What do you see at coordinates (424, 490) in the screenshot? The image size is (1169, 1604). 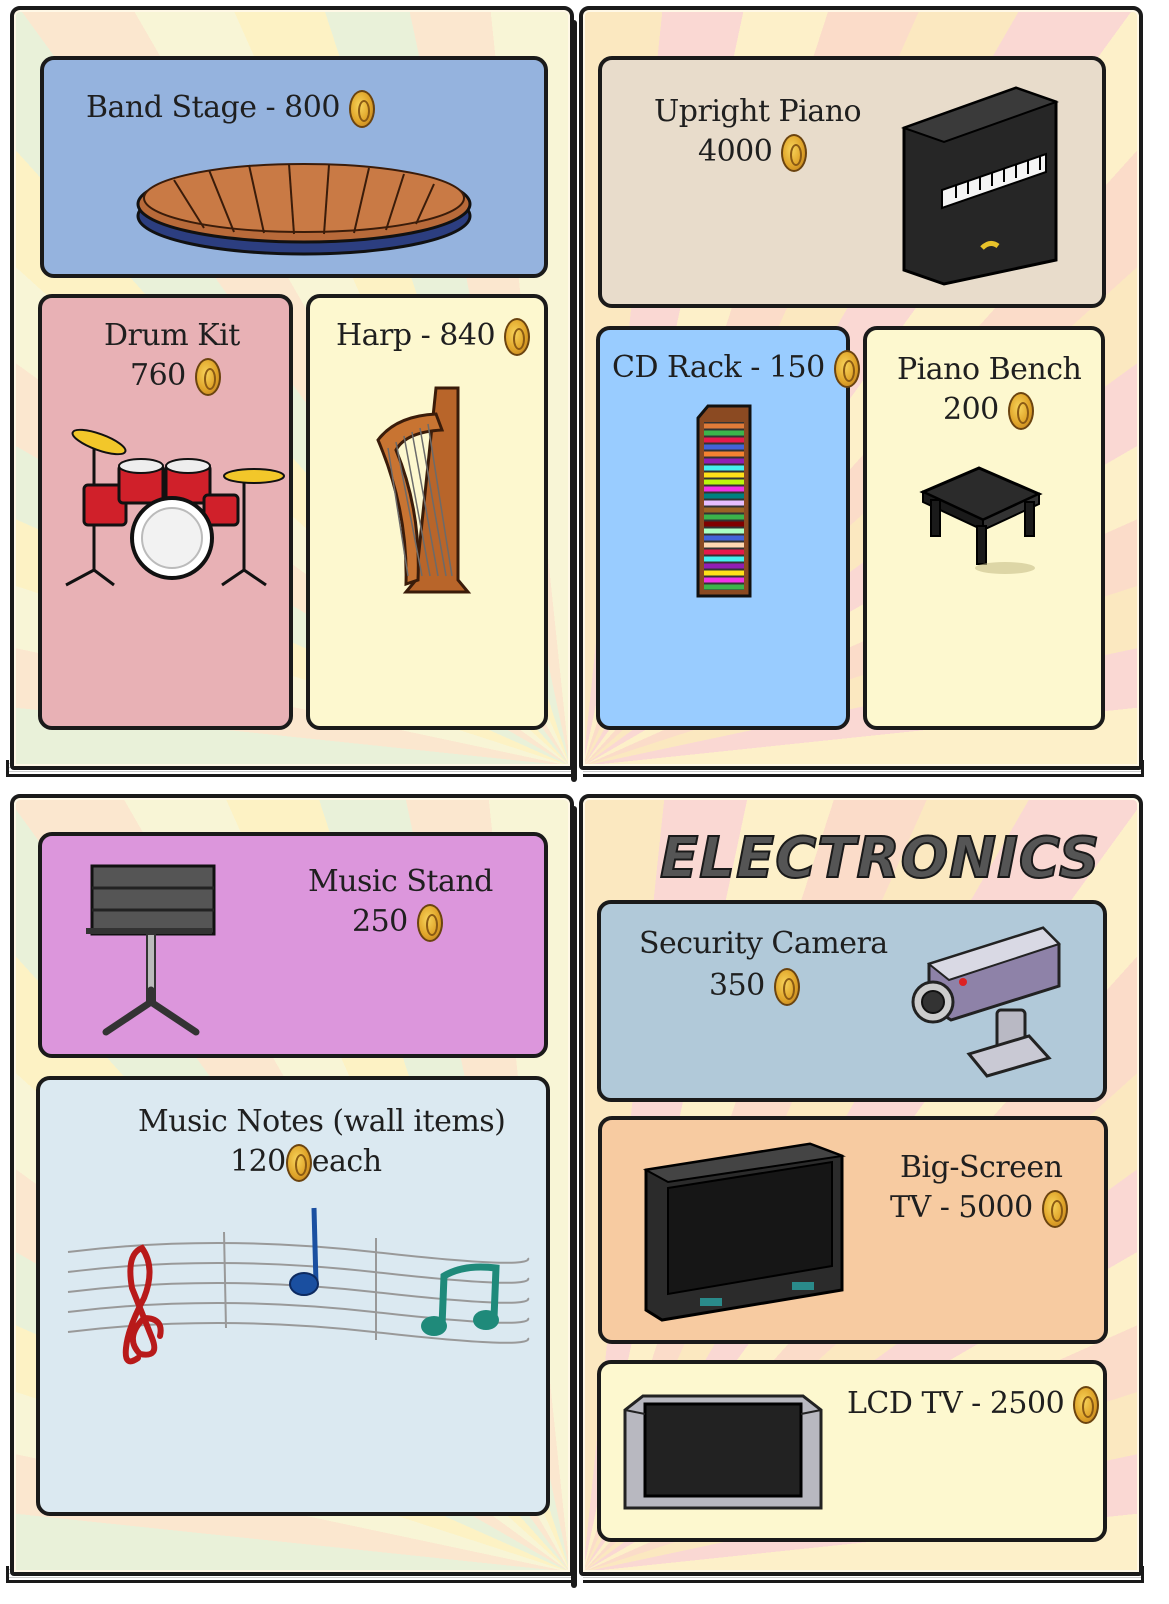 I see `harp-icon` at bounding box center [424, 490].